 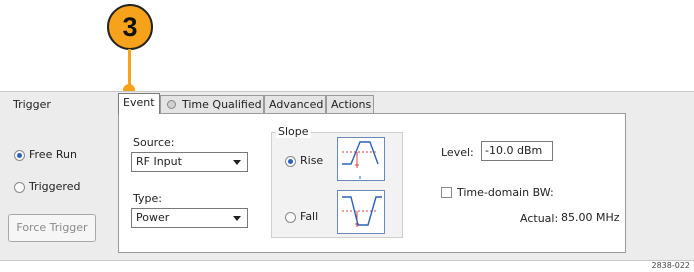 I want to click on tab-time-qualified-label: Time Qualified, so click(x=222, y=104).